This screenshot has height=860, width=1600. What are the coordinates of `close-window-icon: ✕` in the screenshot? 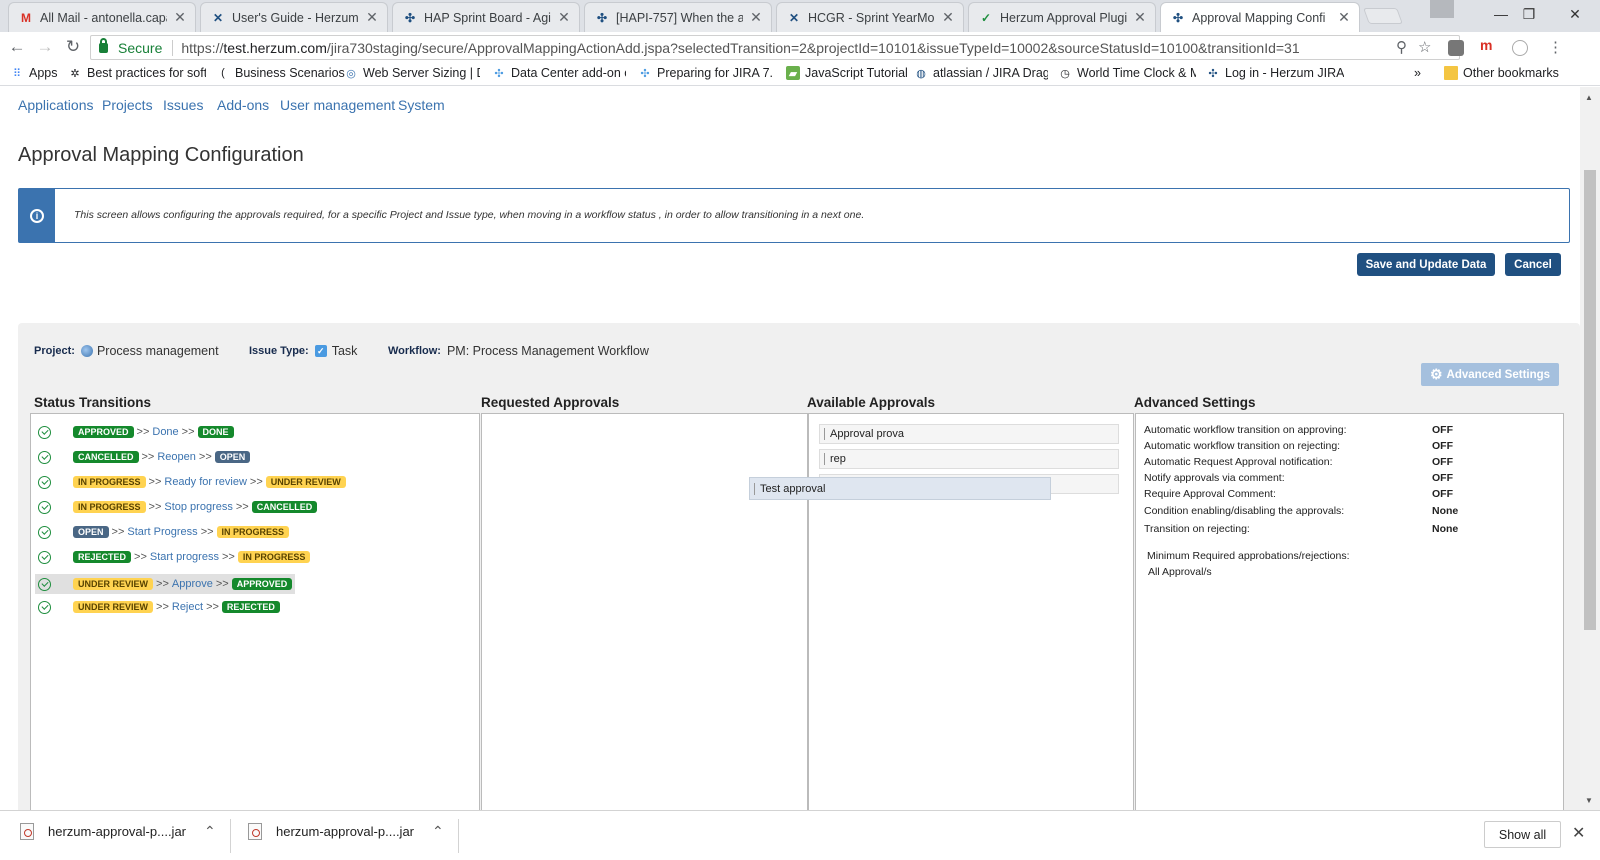 It's located at (1575, 14).